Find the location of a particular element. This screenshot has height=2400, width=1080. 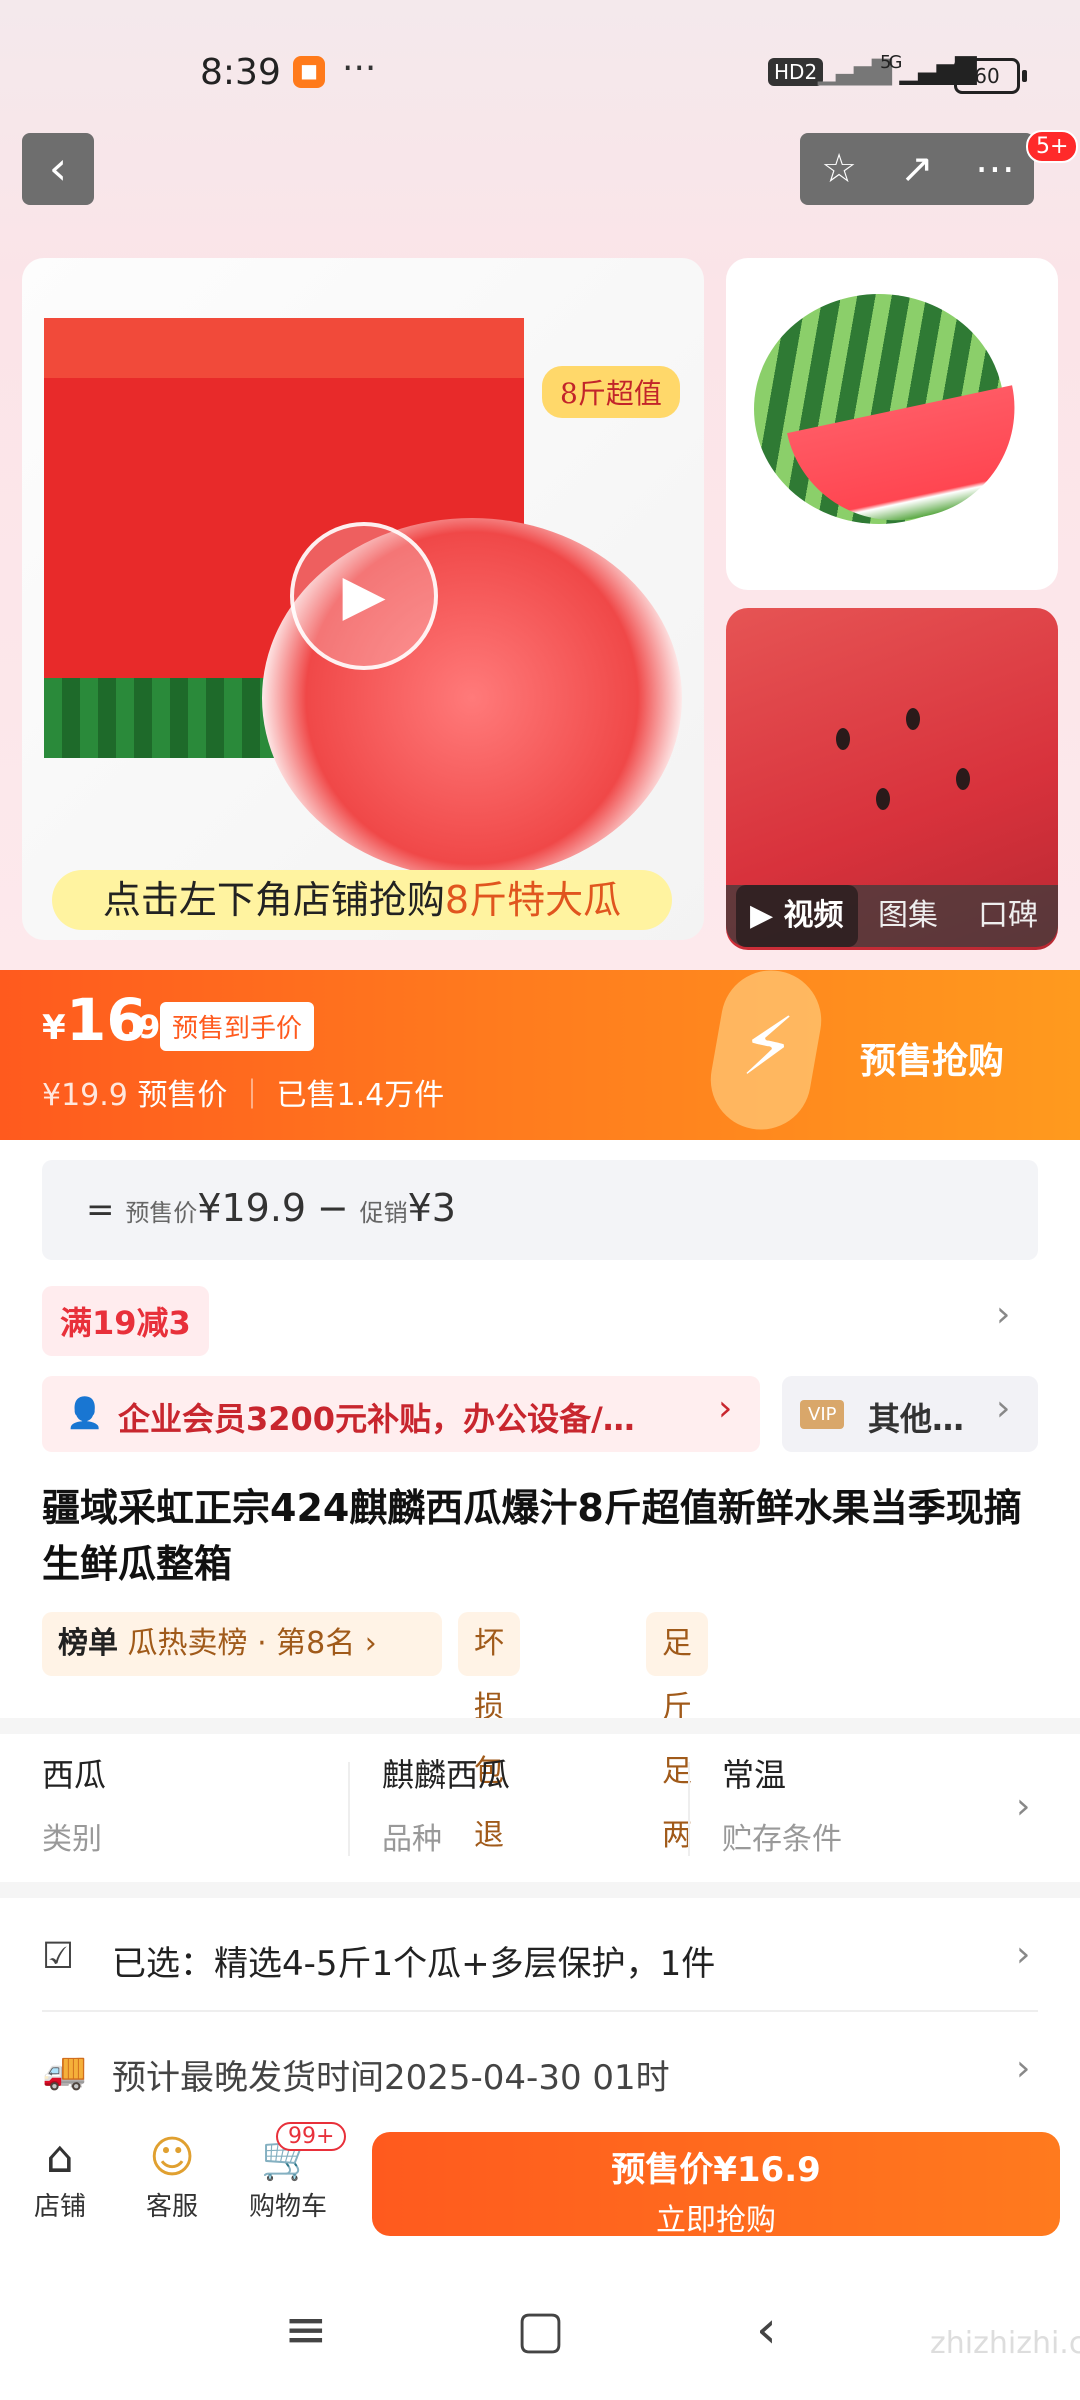

equals-sign: = is located at coordinates (100, 1210).